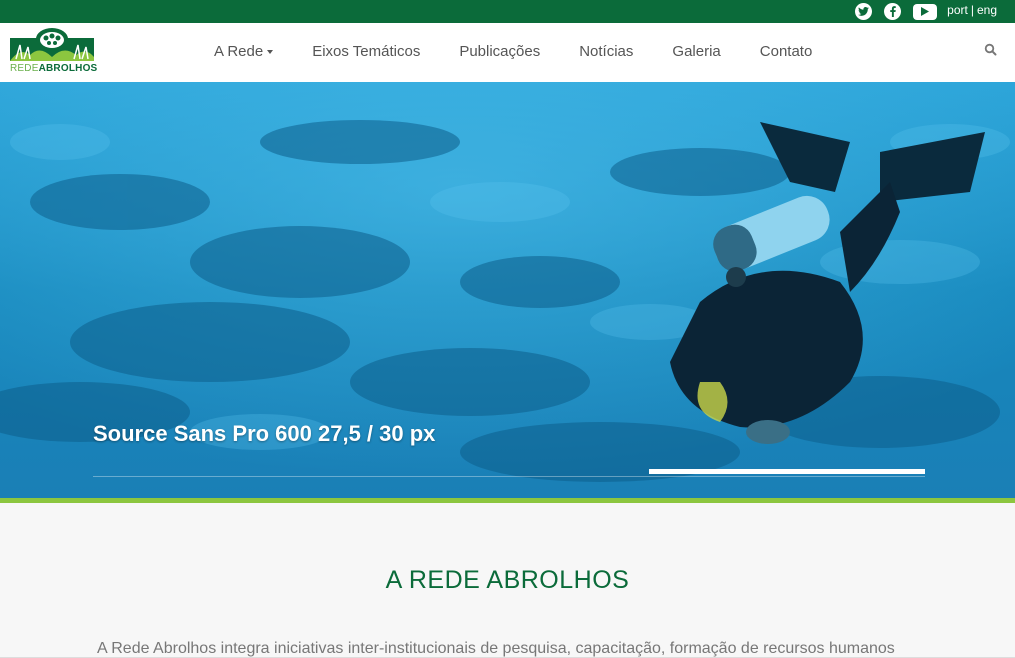 This screenshot has width=1015, height=658. Describe the element at coordinates (925, 11) in the screenshot. I see `youtube-icon` at that location.